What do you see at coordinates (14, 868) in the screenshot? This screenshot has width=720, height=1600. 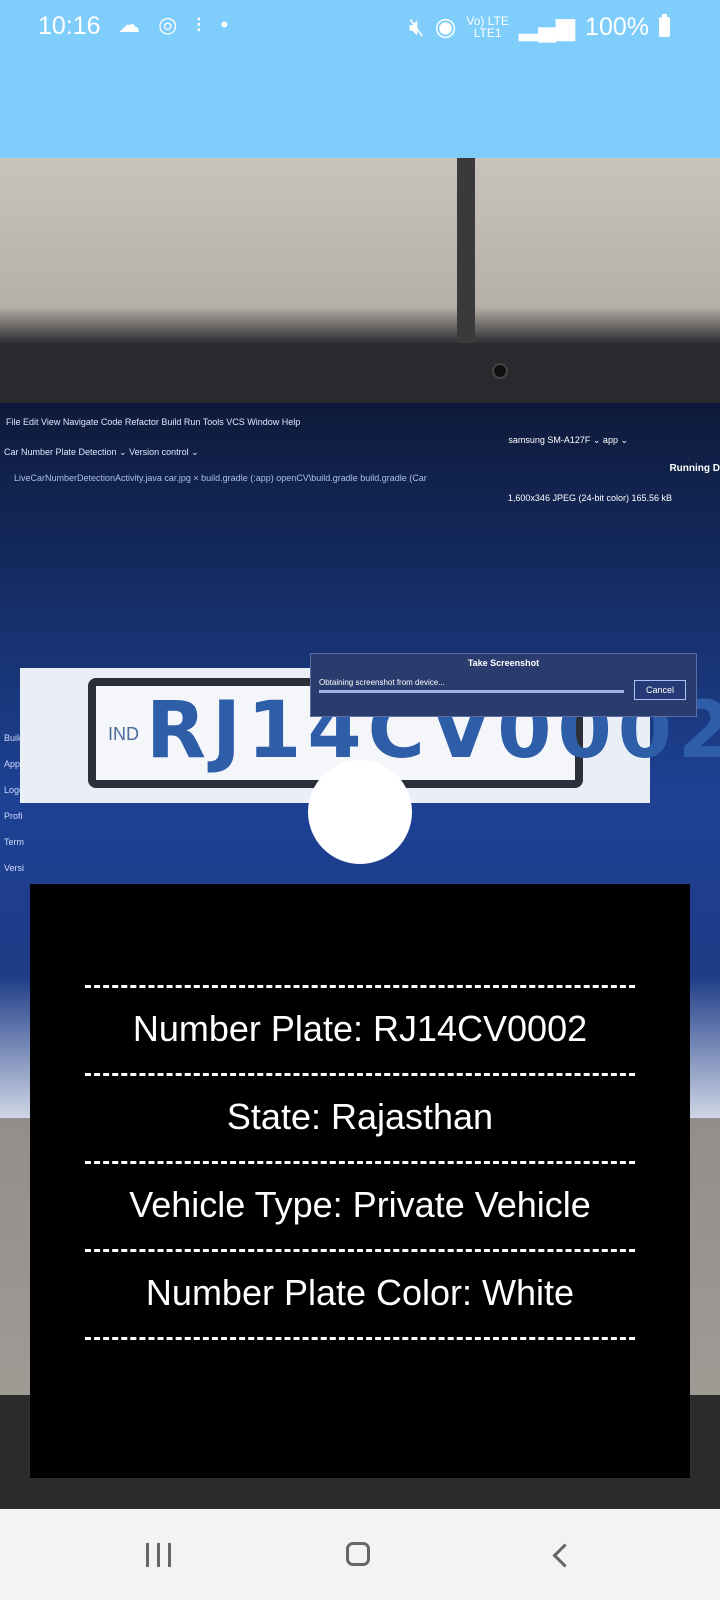 I see `toolbar-label: Versi` at bounding box center [14, 868].